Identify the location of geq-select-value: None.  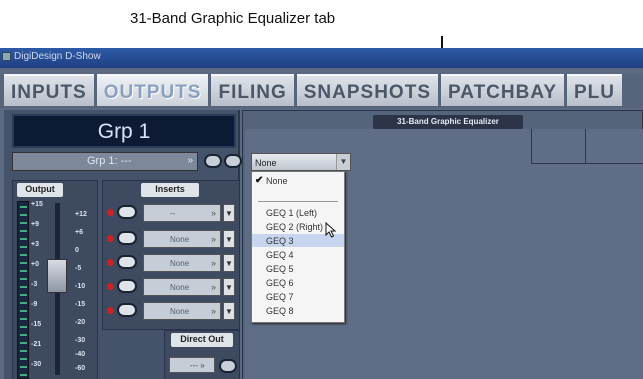
(266, 163).